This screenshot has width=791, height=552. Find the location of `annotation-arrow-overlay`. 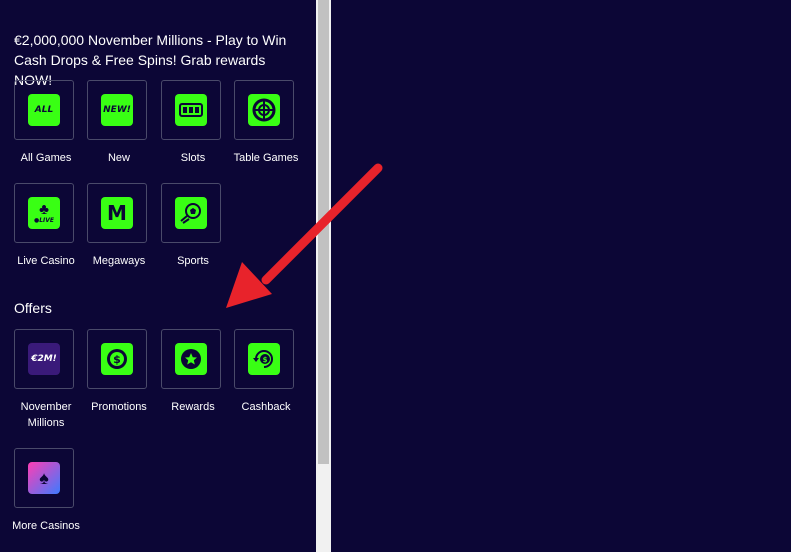

annotation-arrow-overlay is located at coordinates (304, 235).